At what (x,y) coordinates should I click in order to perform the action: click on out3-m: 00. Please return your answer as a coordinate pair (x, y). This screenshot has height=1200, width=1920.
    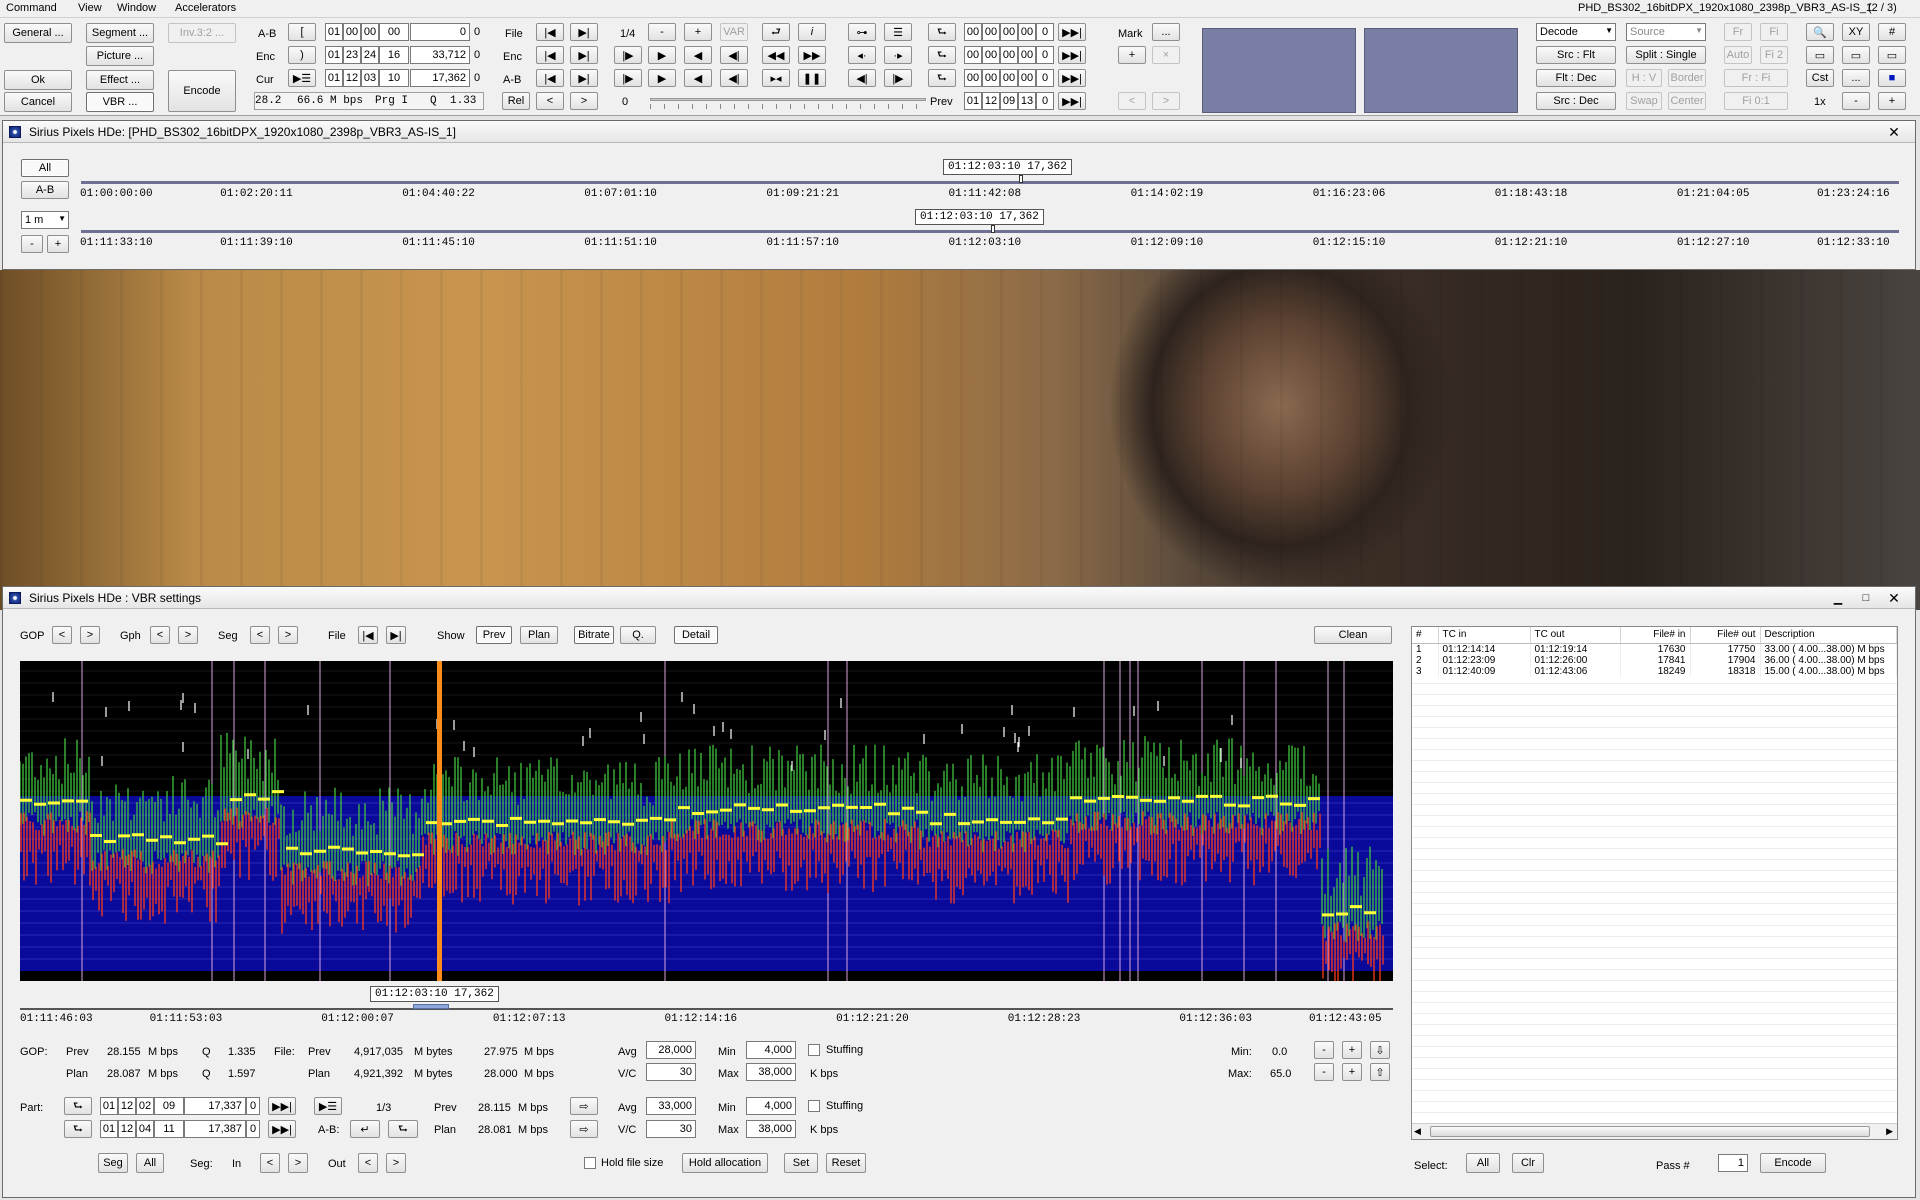
    Looking at the image, I should click on (991, 78).